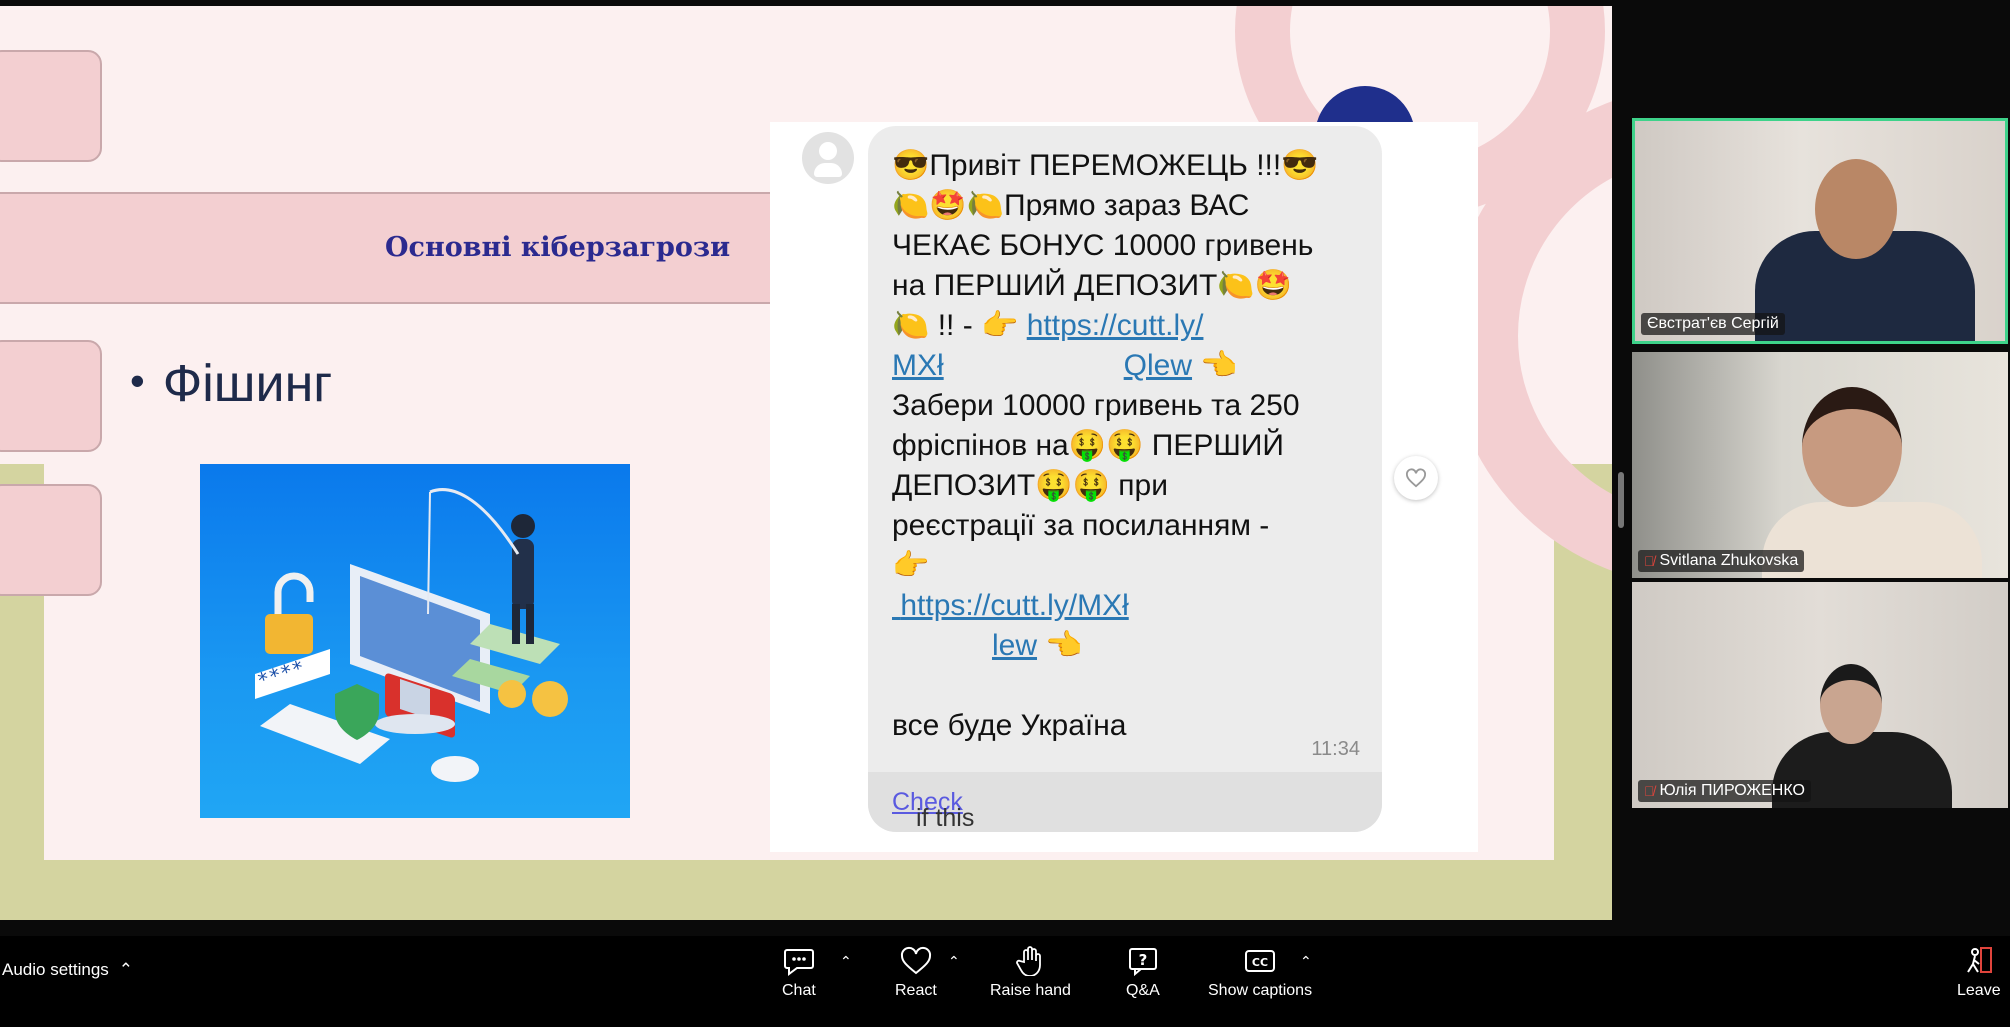  What do you see at coordinates (1103, 245) in the screenshot?
I see `message-line: ЧЕКАЄ БОНУС 10000 гривень` at bounding box center [1103, 245].